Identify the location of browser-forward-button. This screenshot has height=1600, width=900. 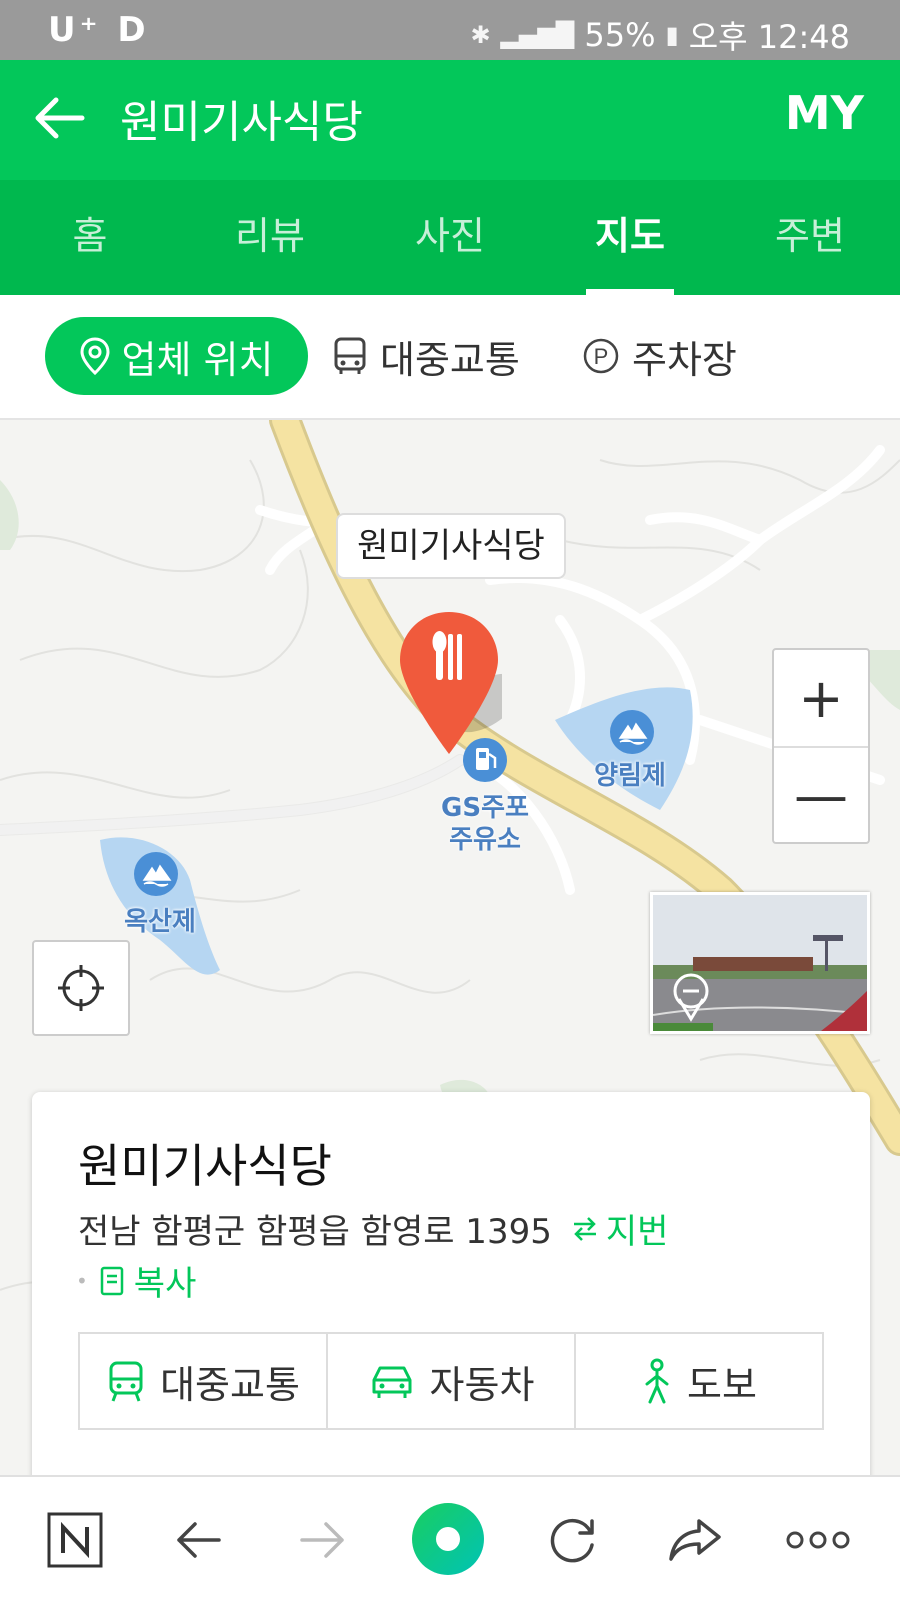
(323, 1540).